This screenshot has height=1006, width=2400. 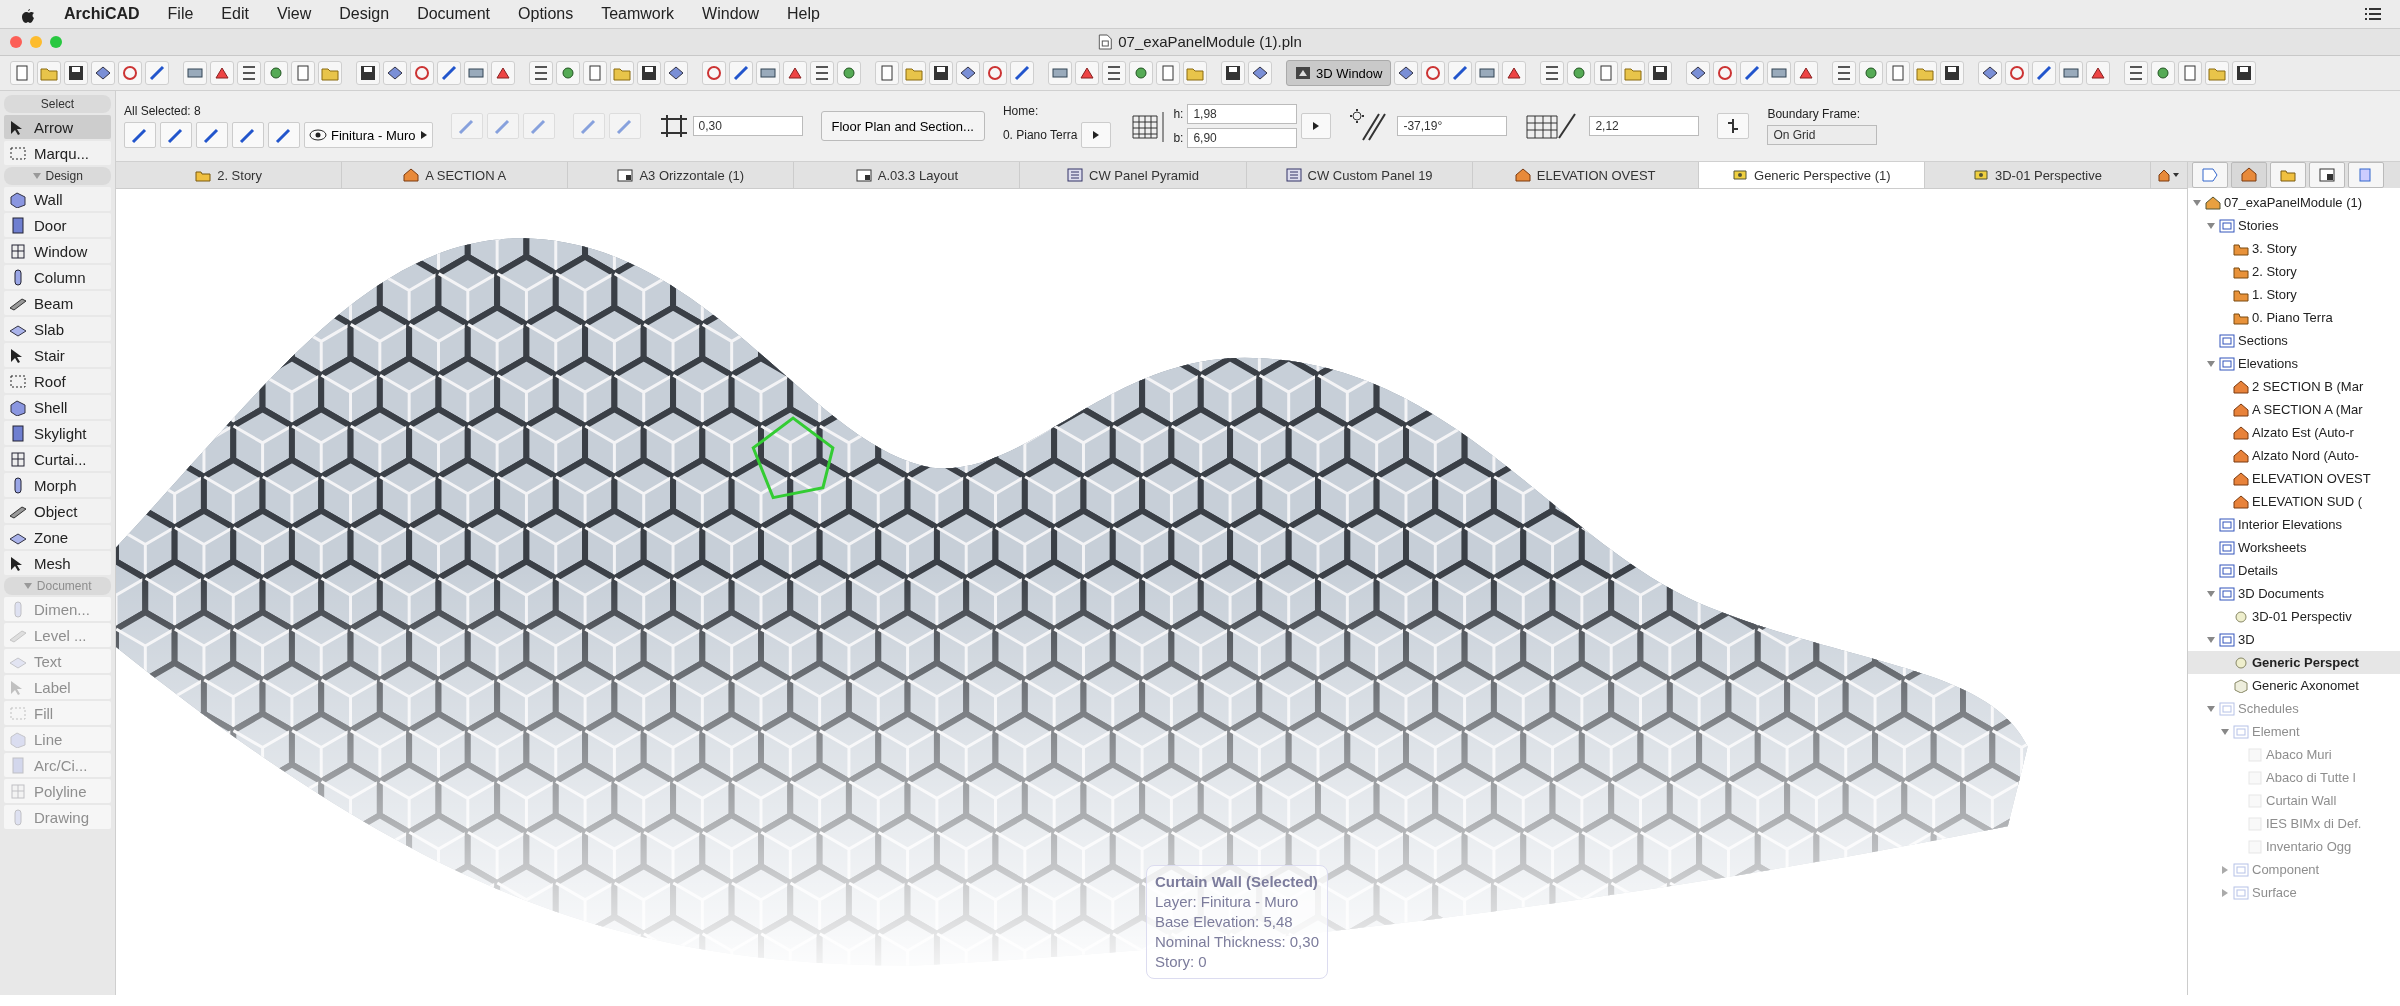 I want to click on tool-button: Shell, so click(x=57, y=407).